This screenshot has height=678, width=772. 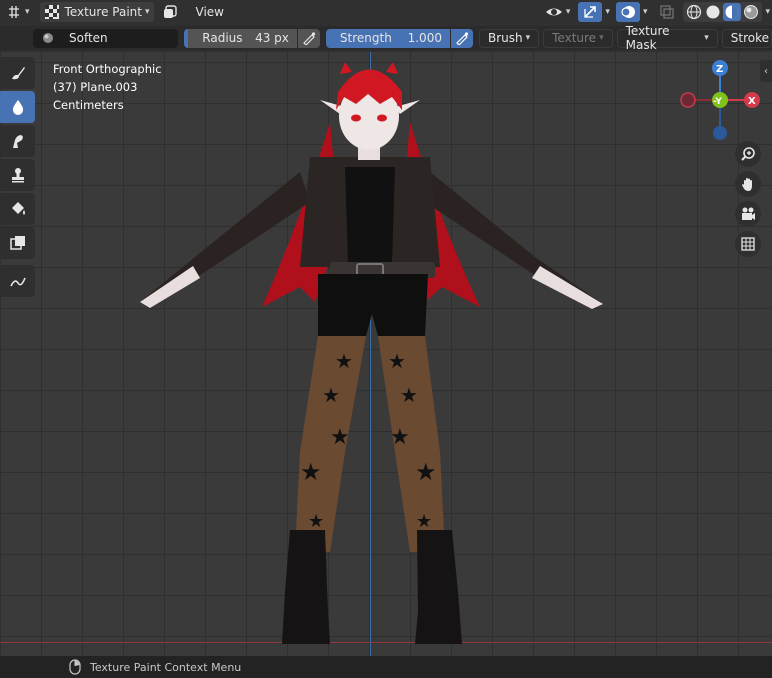 I want to click on camera-view-button, so click(x=748, y=214).